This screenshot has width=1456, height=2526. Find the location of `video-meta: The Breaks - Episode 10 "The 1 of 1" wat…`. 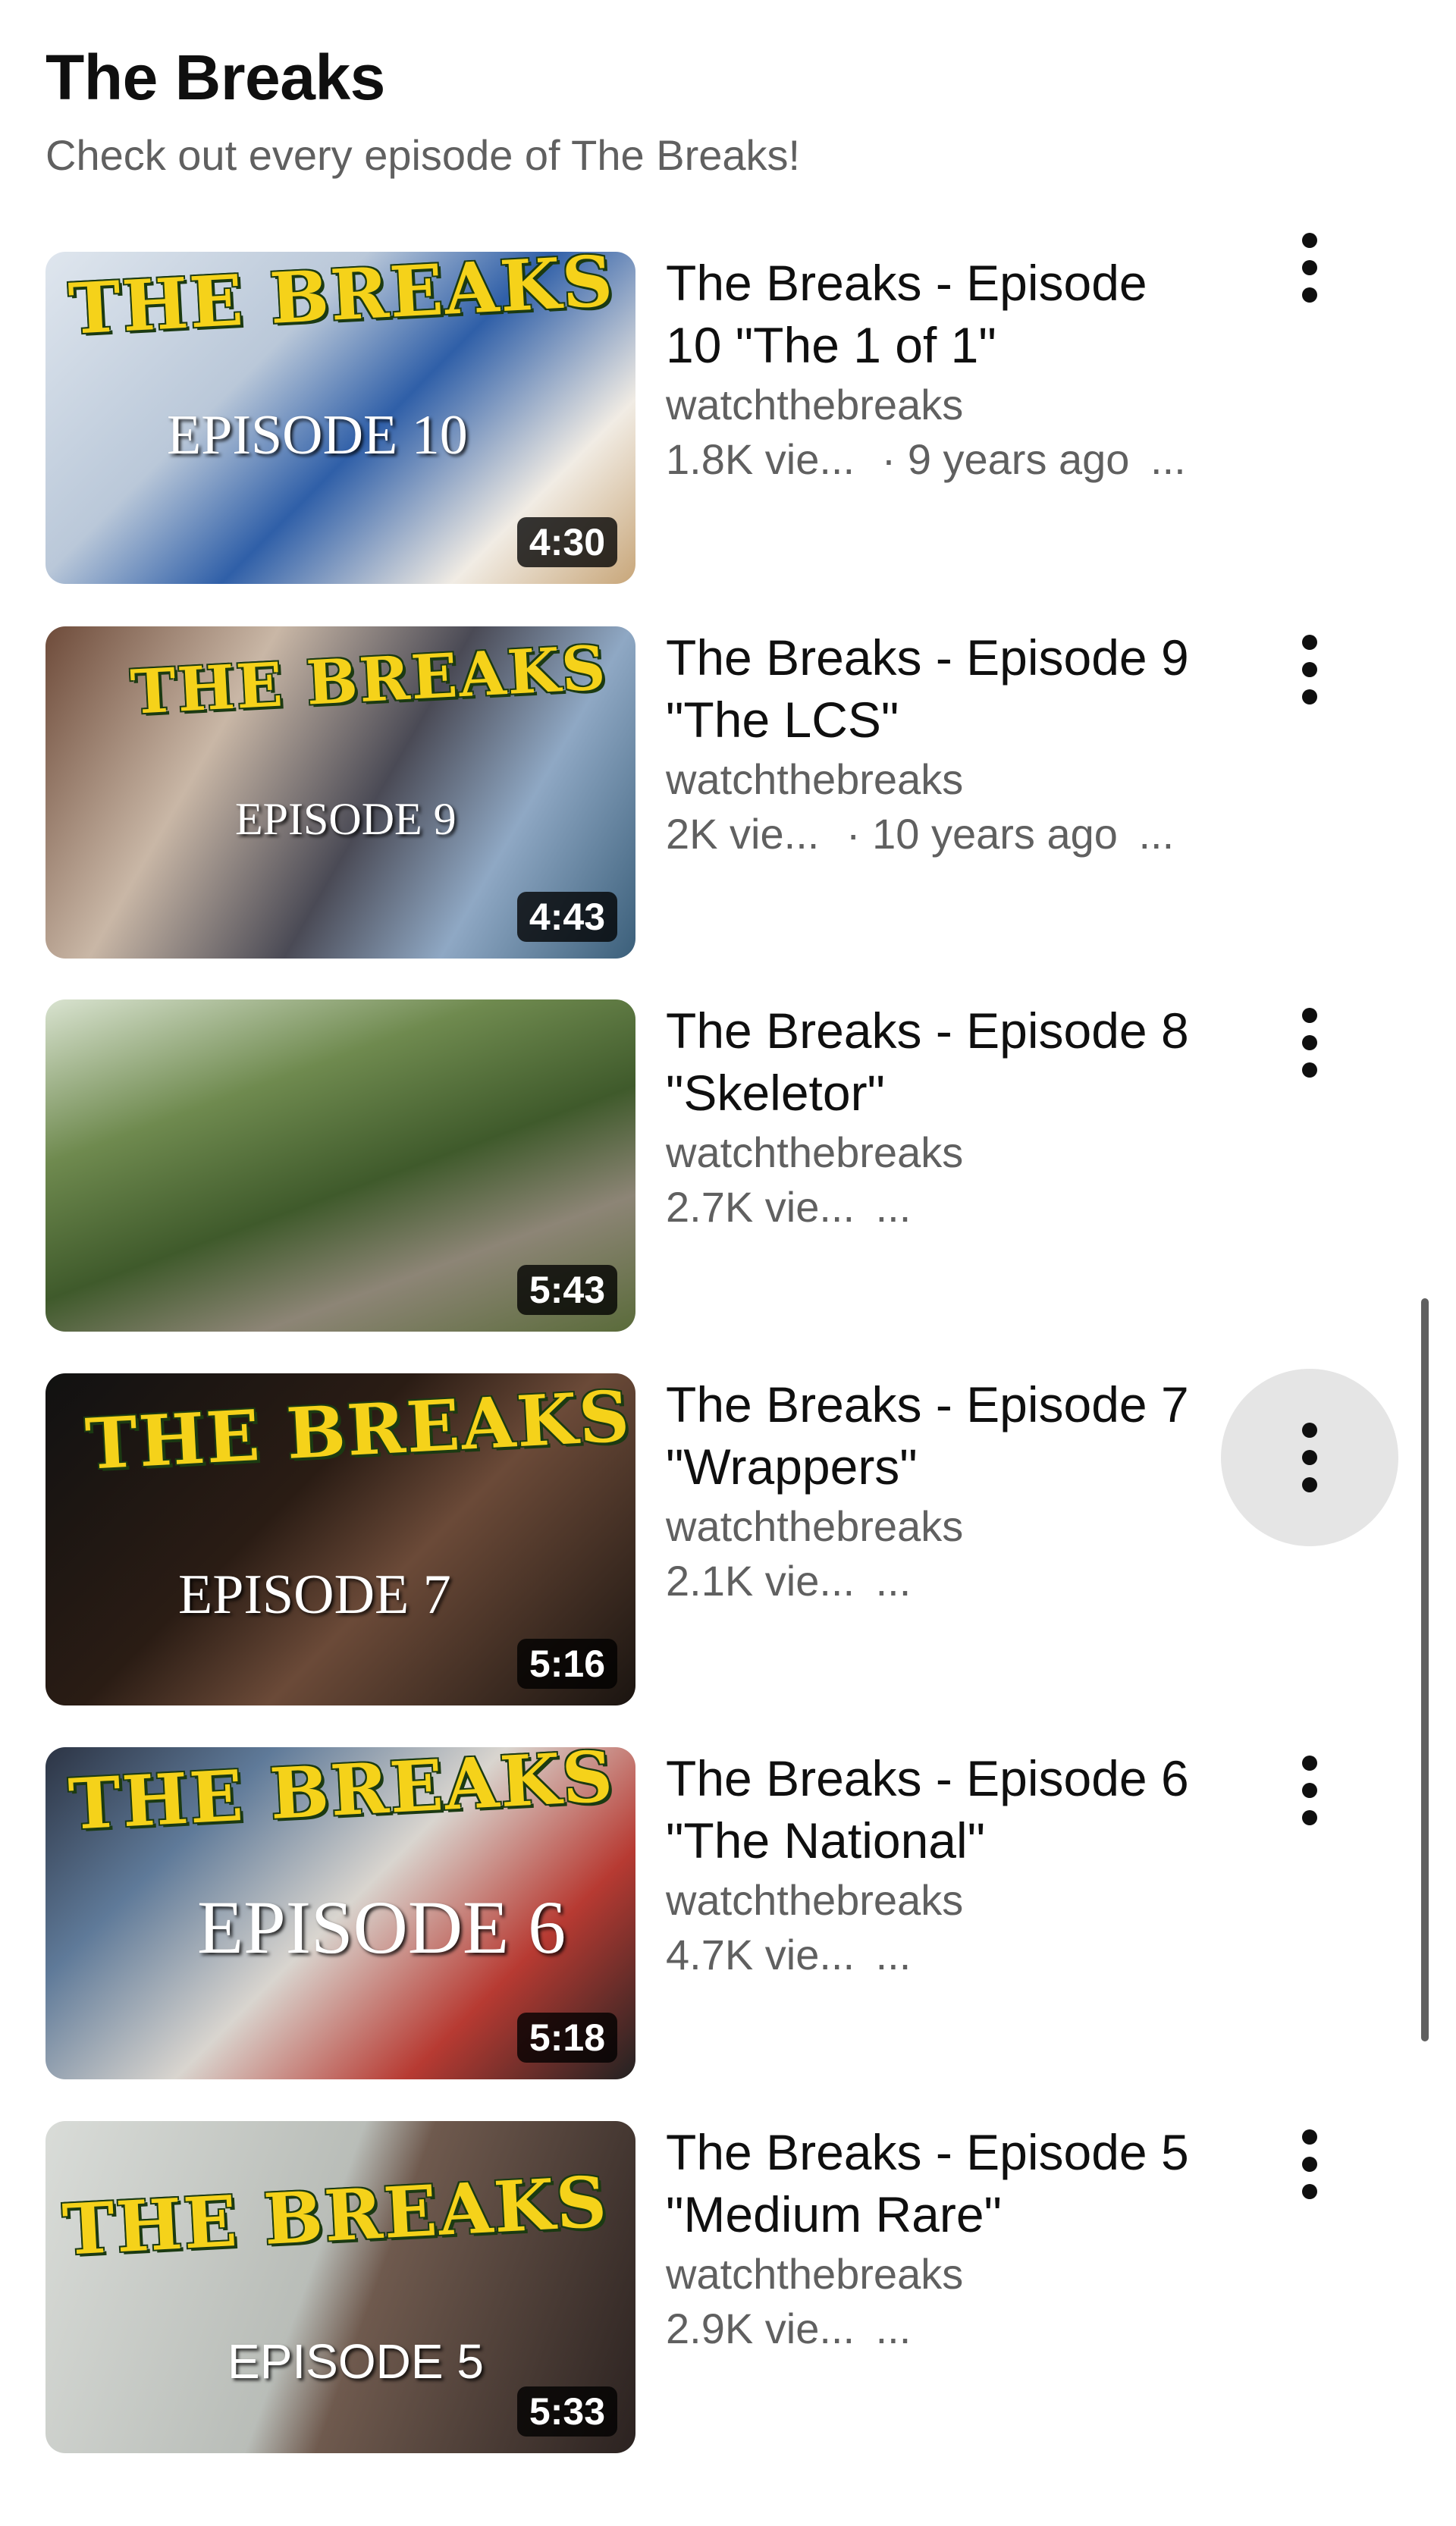

video-meta: The Breaks - Episode 10 "The 1 of 1" wat… is located at coordinates (931, 369).